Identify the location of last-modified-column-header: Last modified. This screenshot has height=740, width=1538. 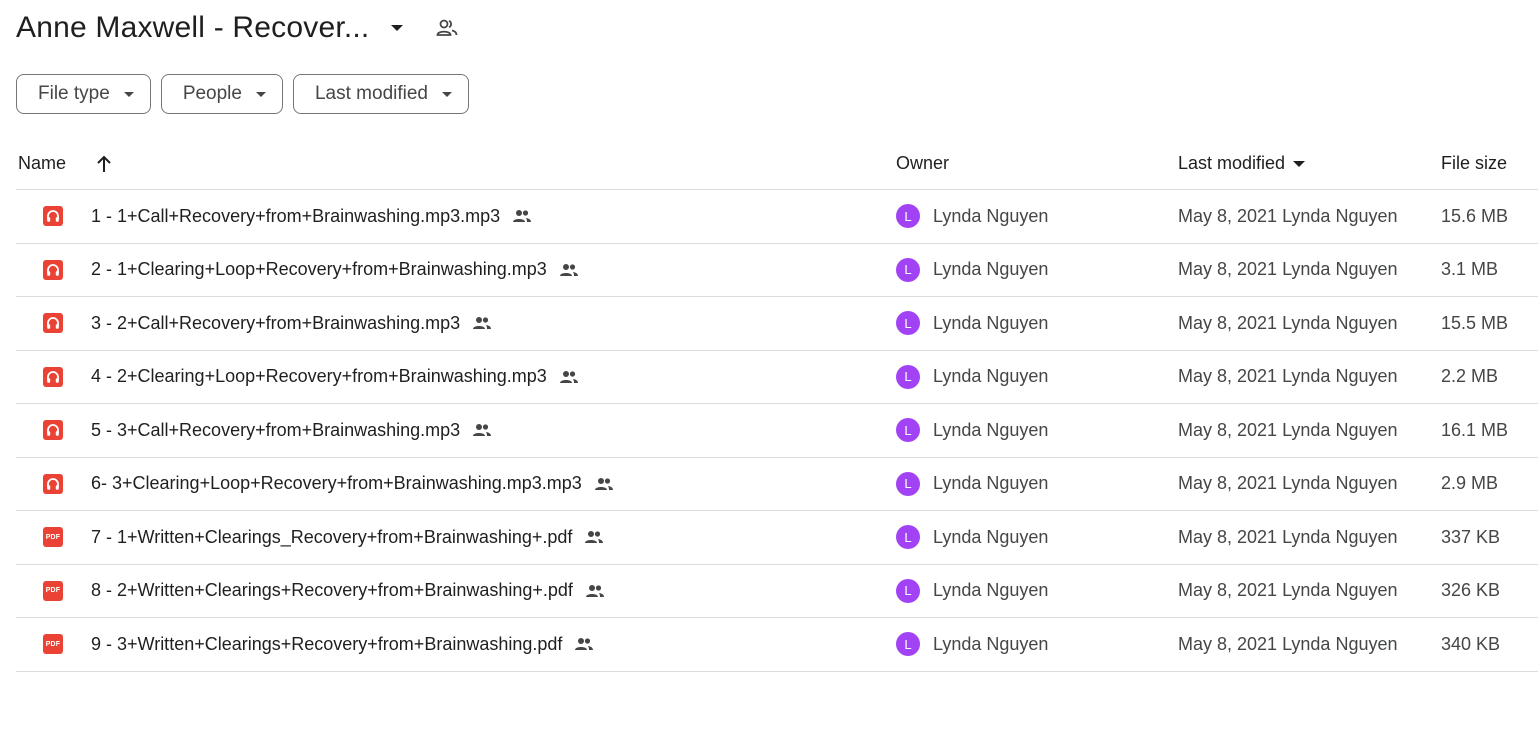
(1242, 163).